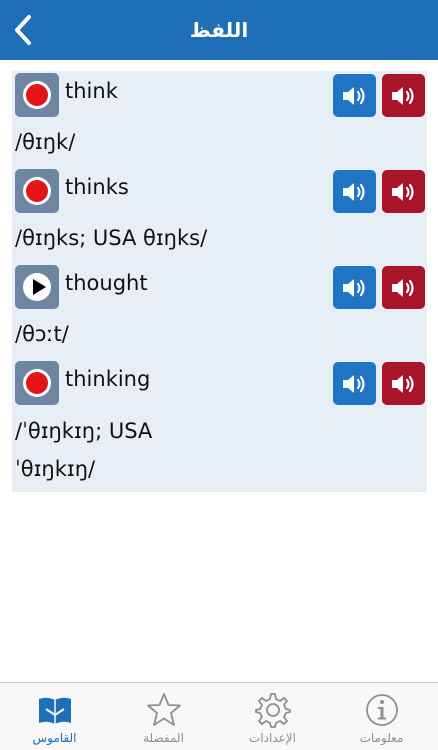  I want to click on play-recording-button, so click(37, 287).